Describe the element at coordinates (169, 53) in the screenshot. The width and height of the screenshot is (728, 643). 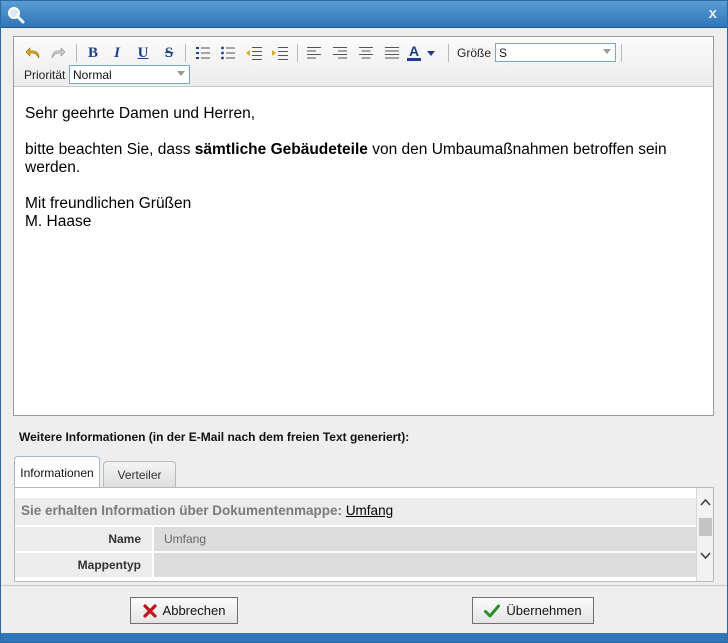
I see `strikethrough-button: S` at that location.